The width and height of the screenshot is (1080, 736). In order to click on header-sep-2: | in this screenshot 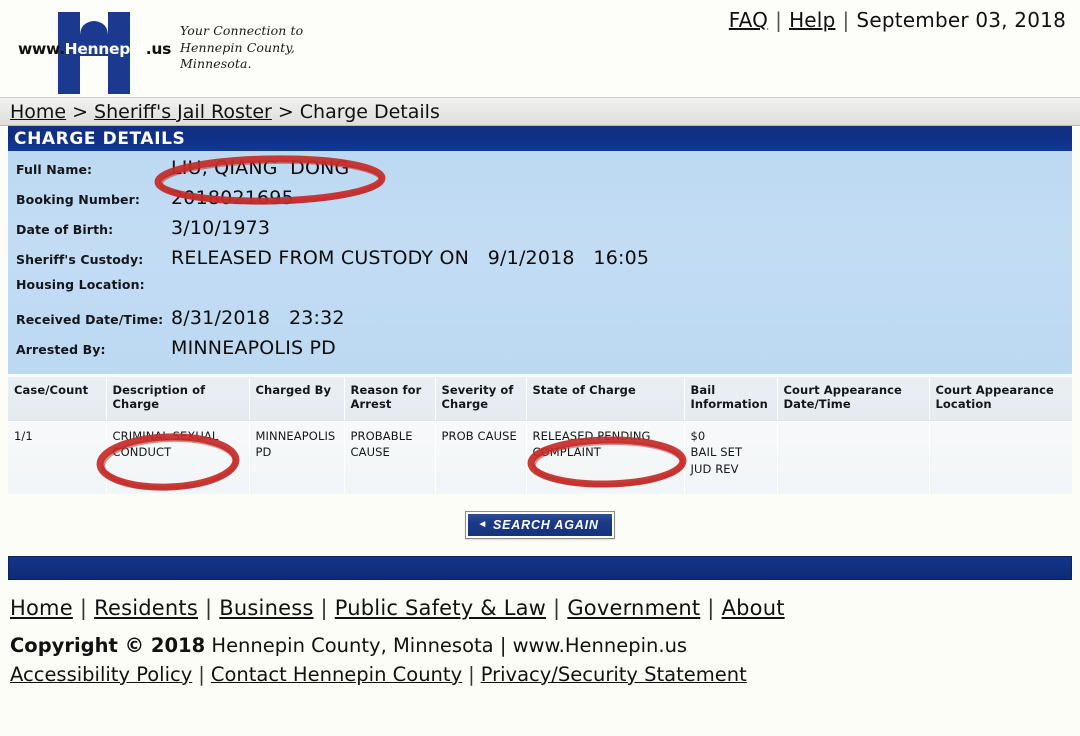, I will do `click(846, 20)`.